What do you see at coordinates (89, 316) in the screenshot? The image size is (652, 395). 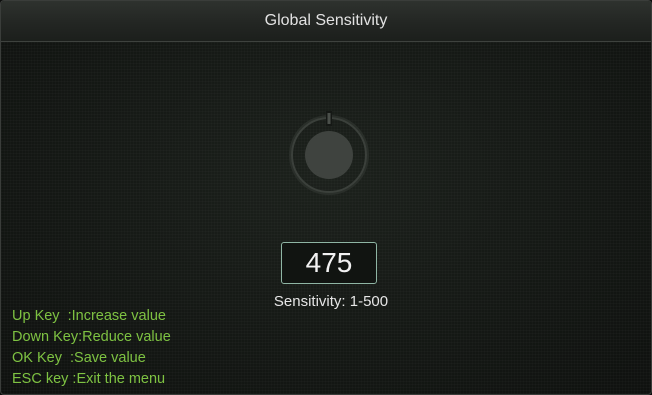 I see `help-up-key: Up Key :Increase value` at bounding box center [89, 316].